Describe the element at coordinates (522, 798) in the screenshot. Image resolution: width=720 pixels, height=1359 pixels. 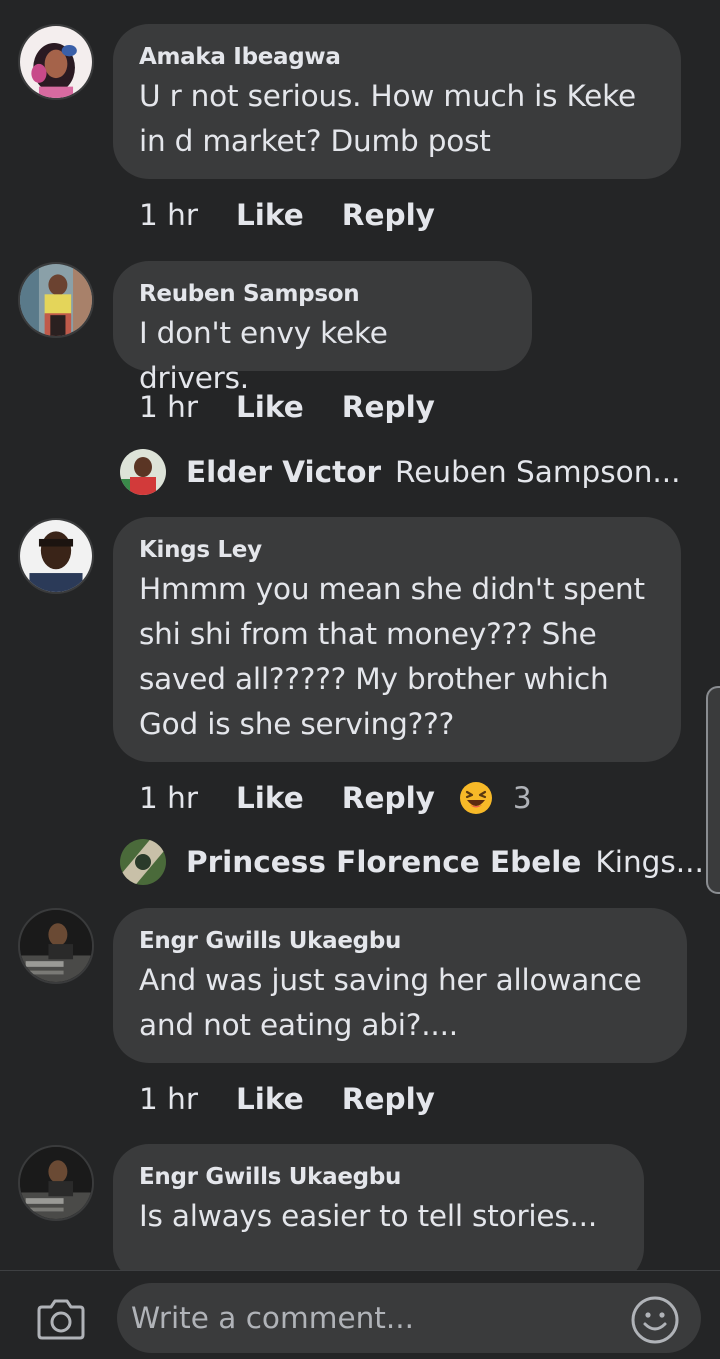
I see `reaction-count: 3` at that location.